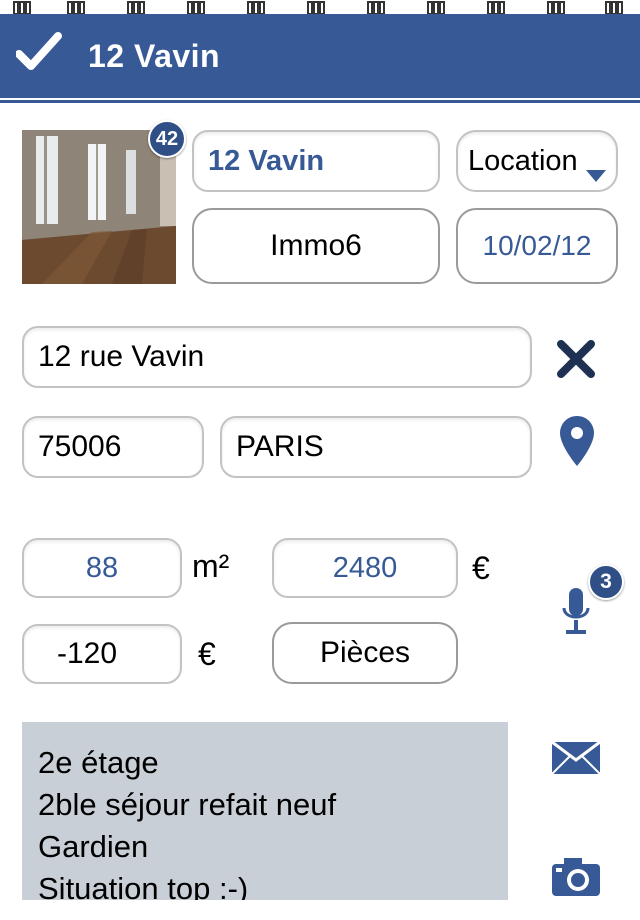 The width and height of the screenshot is (640, 920). I want to click on notes-line: Situation top :-), so click(143, 885).